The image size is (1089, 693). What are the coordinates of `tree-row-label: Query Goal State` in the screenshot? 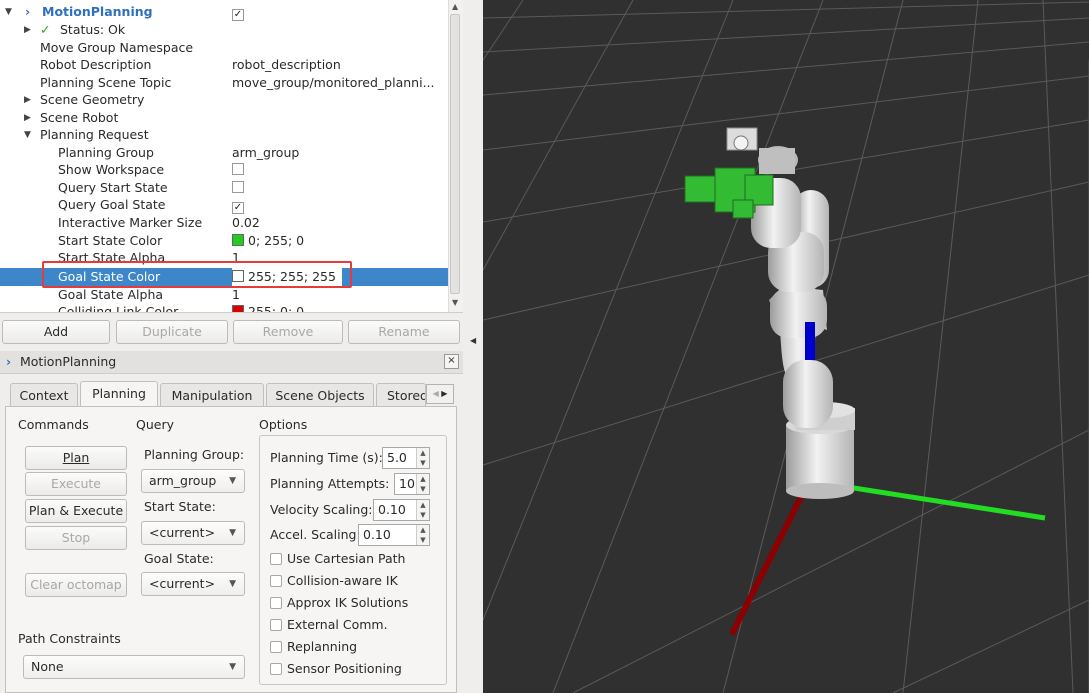 It's located at (112, 204).